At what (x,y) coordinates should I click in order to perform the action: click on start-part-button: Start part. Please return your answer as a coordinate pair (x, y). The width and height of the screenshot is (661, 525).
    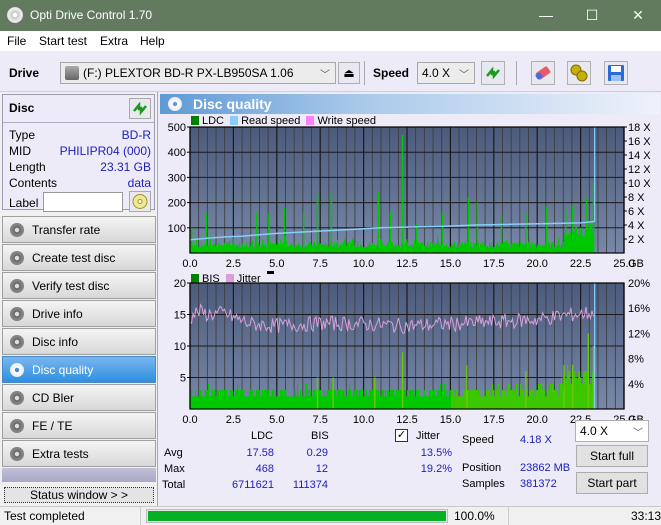
    Looking at the image, I should click on (612, 483).